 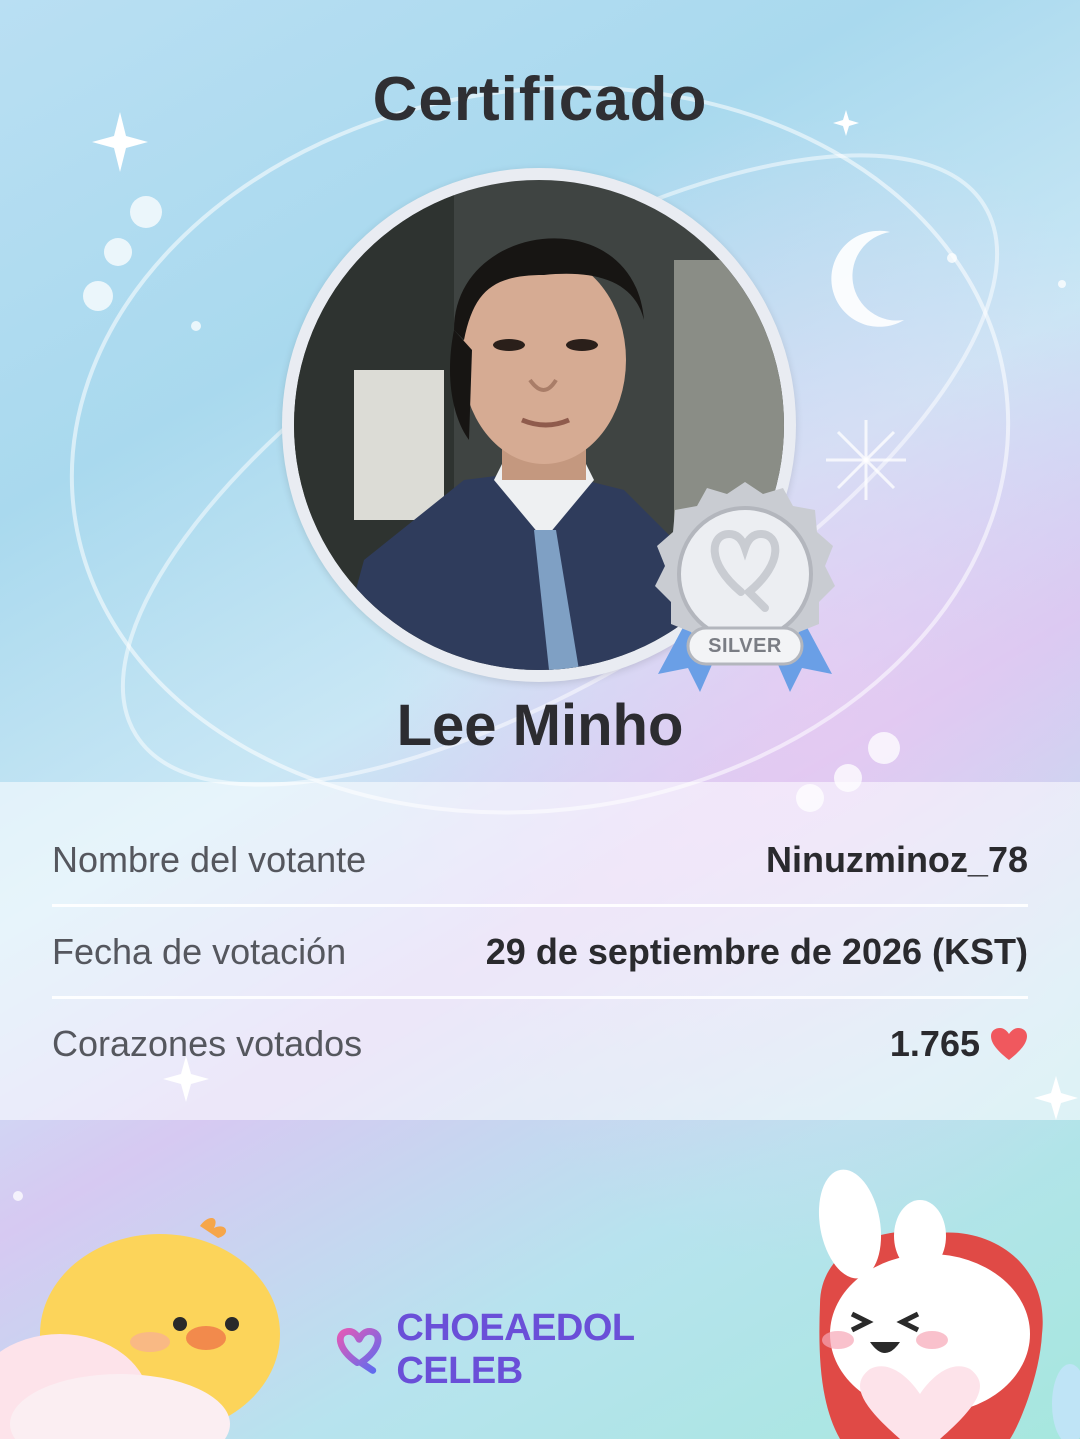 What do you see at coordinates (199, 951) in the screenshot?
I see `vote-date-label: Fecha de votación` at bounding box center [199, 951].